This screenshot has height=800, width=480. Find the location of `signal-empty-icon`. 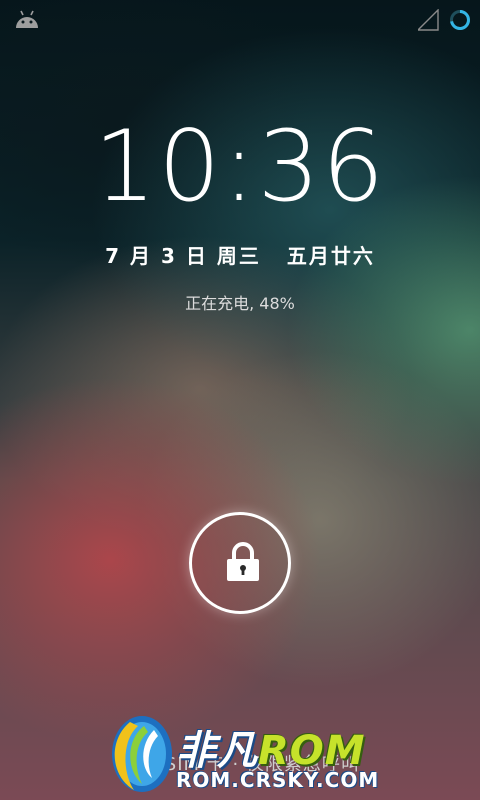

signal-empty-icon is located at coordinates (428, 21).